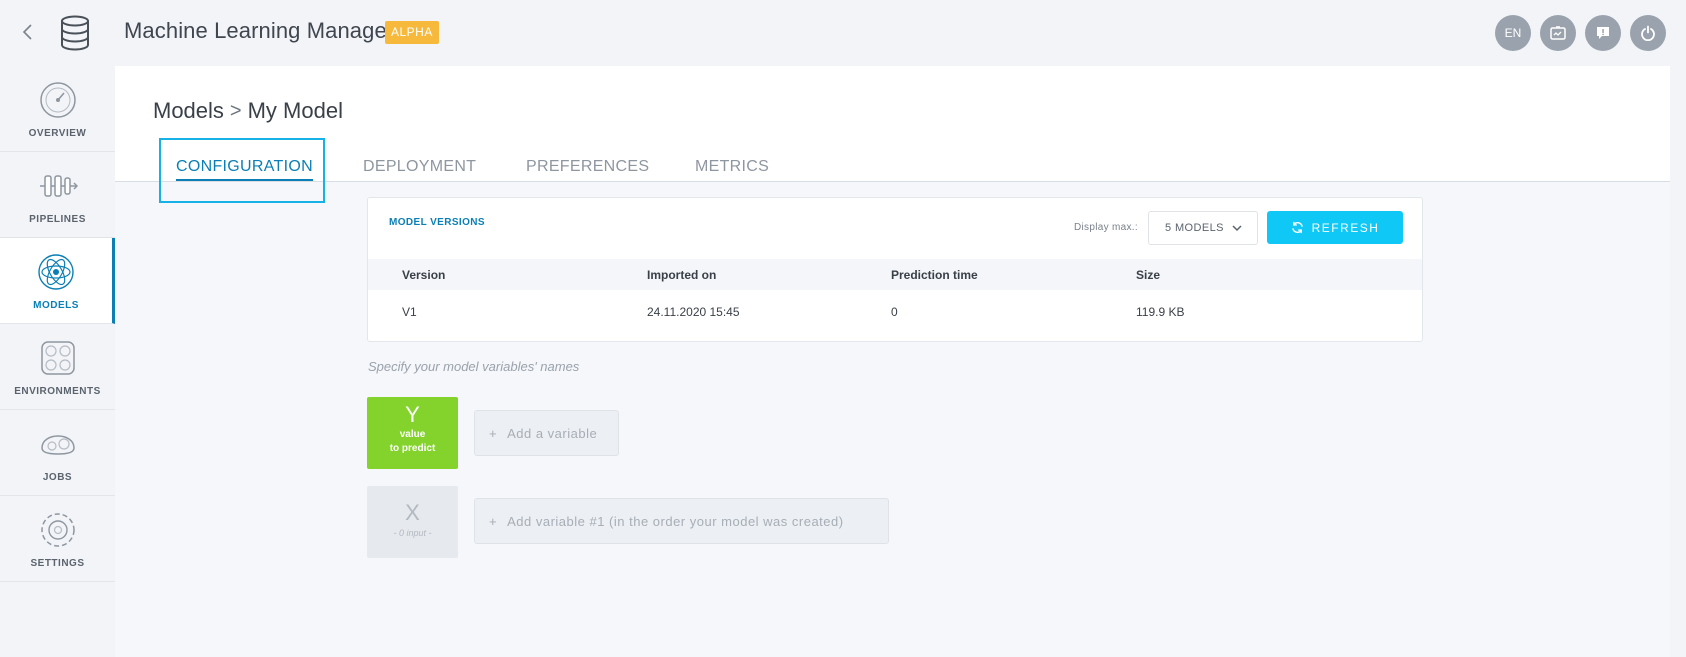 The width and height of the screenshot is (1686, 657). Describe the element at coordinates (27, 32) in the screenshot. I see `back-icon` at that location.